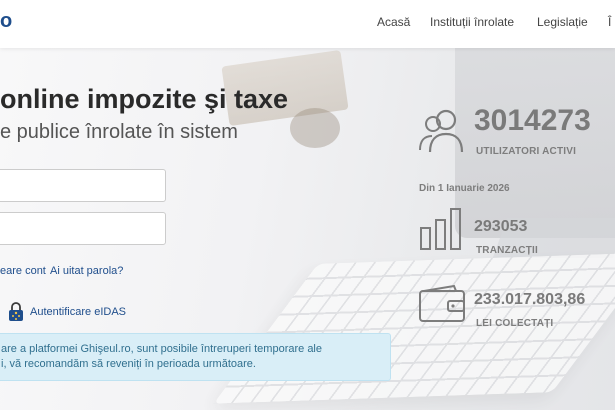  I want to click on wallet-icon, so click(442, 303).